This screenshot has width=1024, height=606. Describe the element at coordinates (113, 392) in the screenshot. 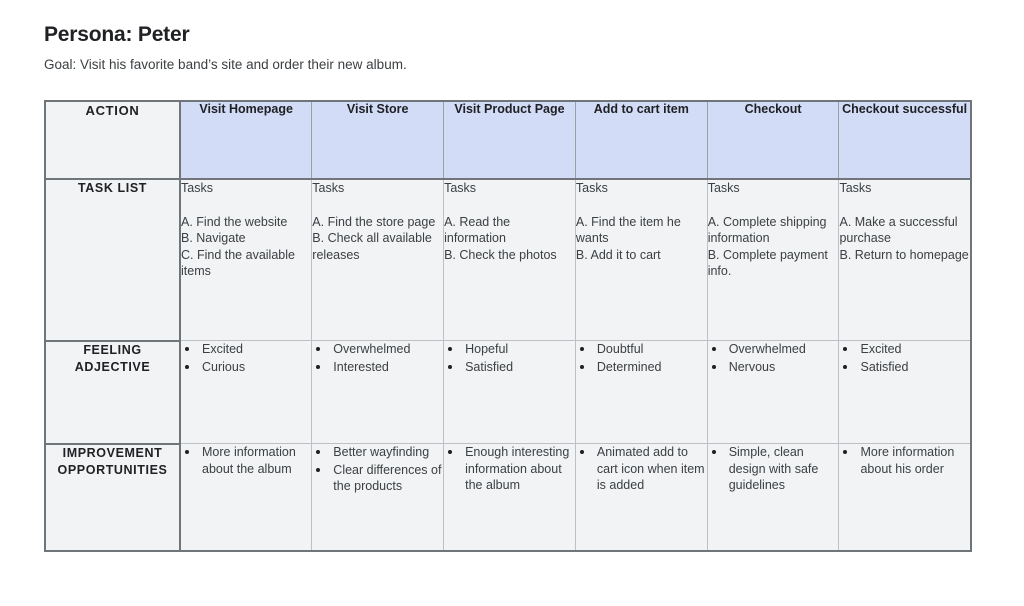

I see `row-label-feeling-adjective: FEELING ADJECTIVE` at that location.